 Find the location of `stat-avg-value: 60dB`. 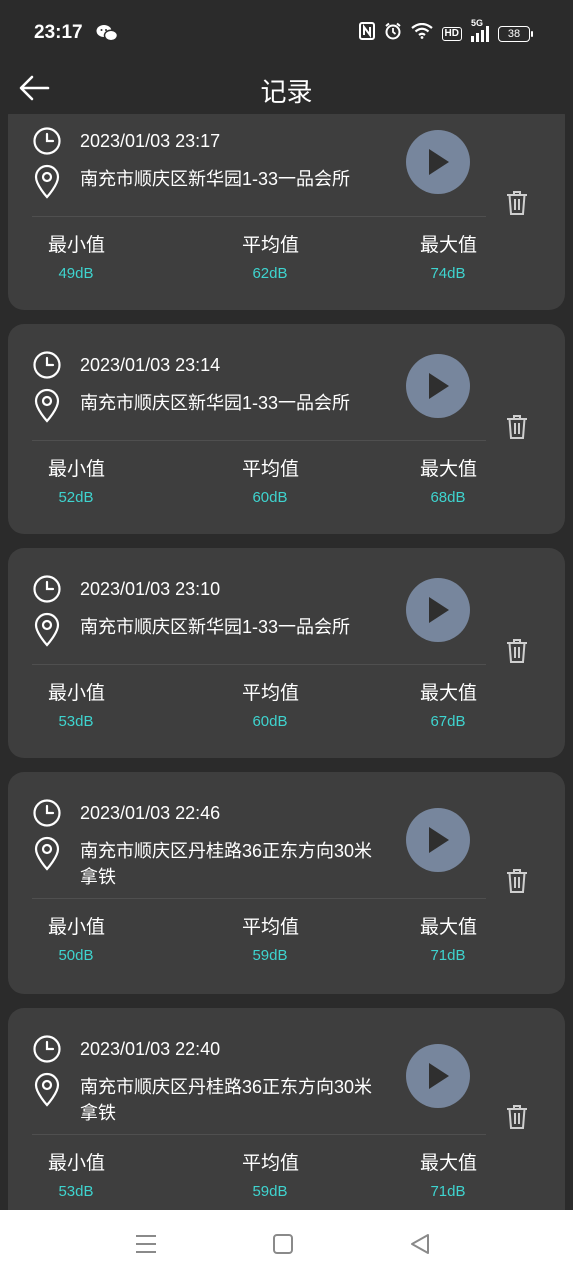

stat-avg-value: 60dB is located at coordinates (270, 497).